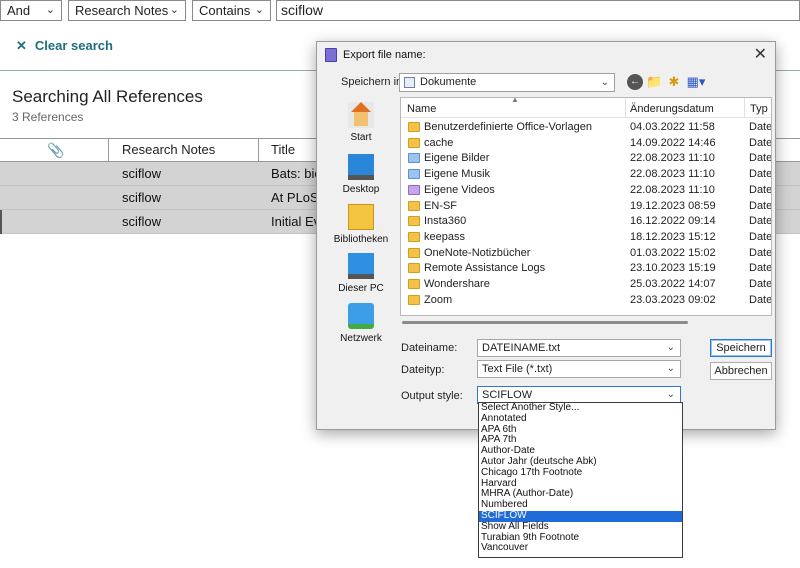 The width and height of the screenshot is (800, 568). I want to click on style-option: Annotated, so click(580, 419).